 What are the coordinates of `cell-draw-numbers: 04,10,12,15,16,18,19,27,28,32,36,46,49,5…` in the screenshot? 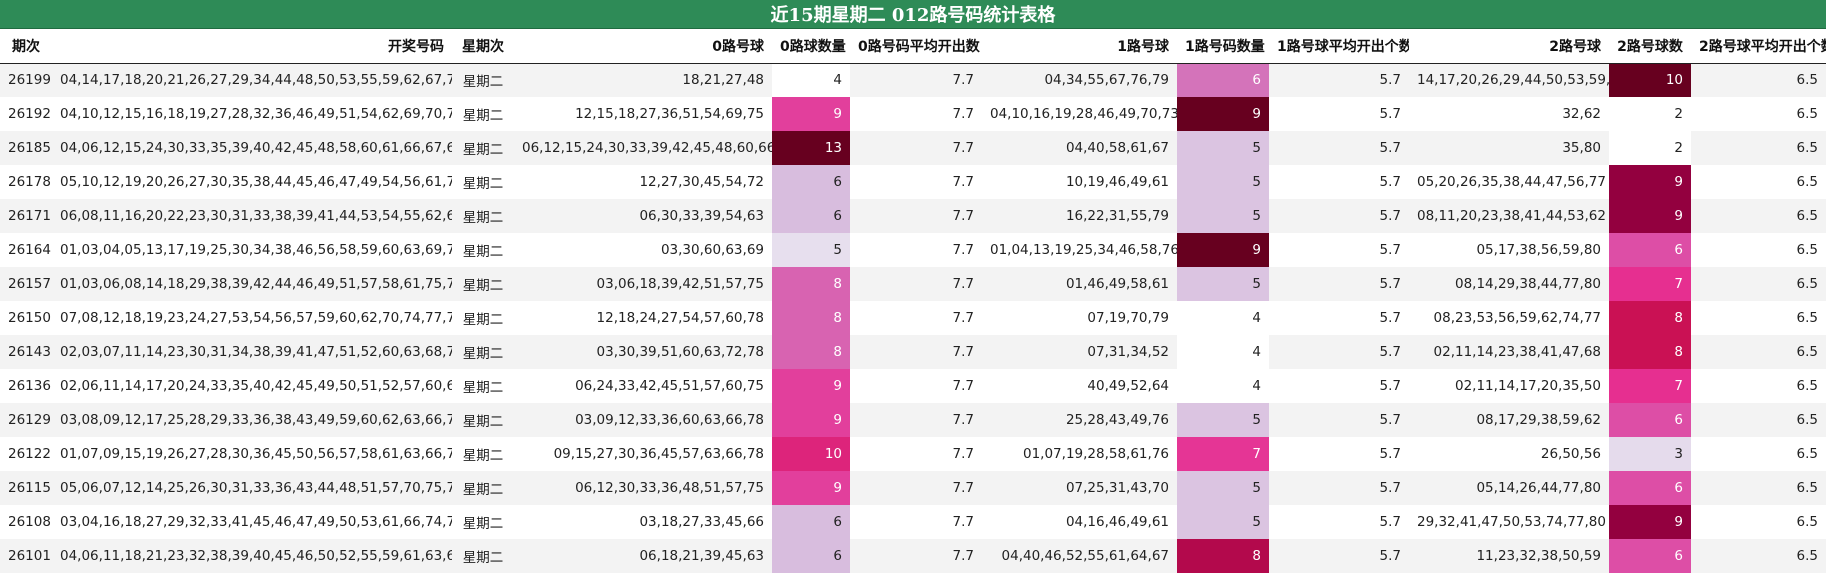 It's located at (252, 114).